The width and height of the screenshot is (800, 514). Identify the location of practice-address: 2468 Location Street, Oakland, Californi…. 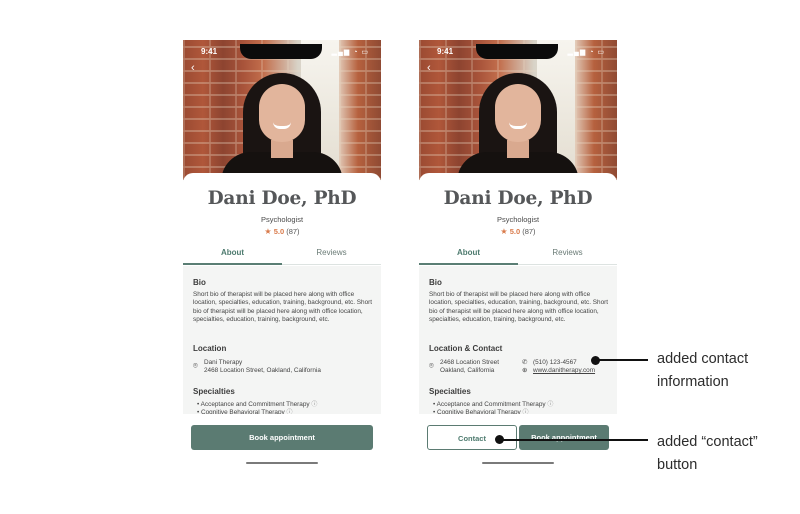
(262, 370).